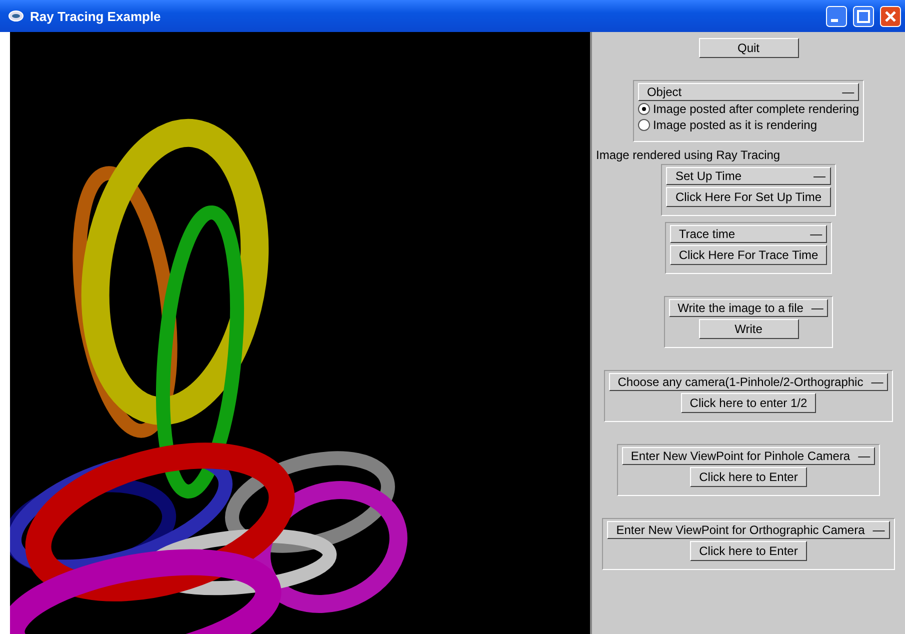 This screenshot has height=634, width=905. I want to click on radio-option: Image posted after complete rendering, so click(749, 109).